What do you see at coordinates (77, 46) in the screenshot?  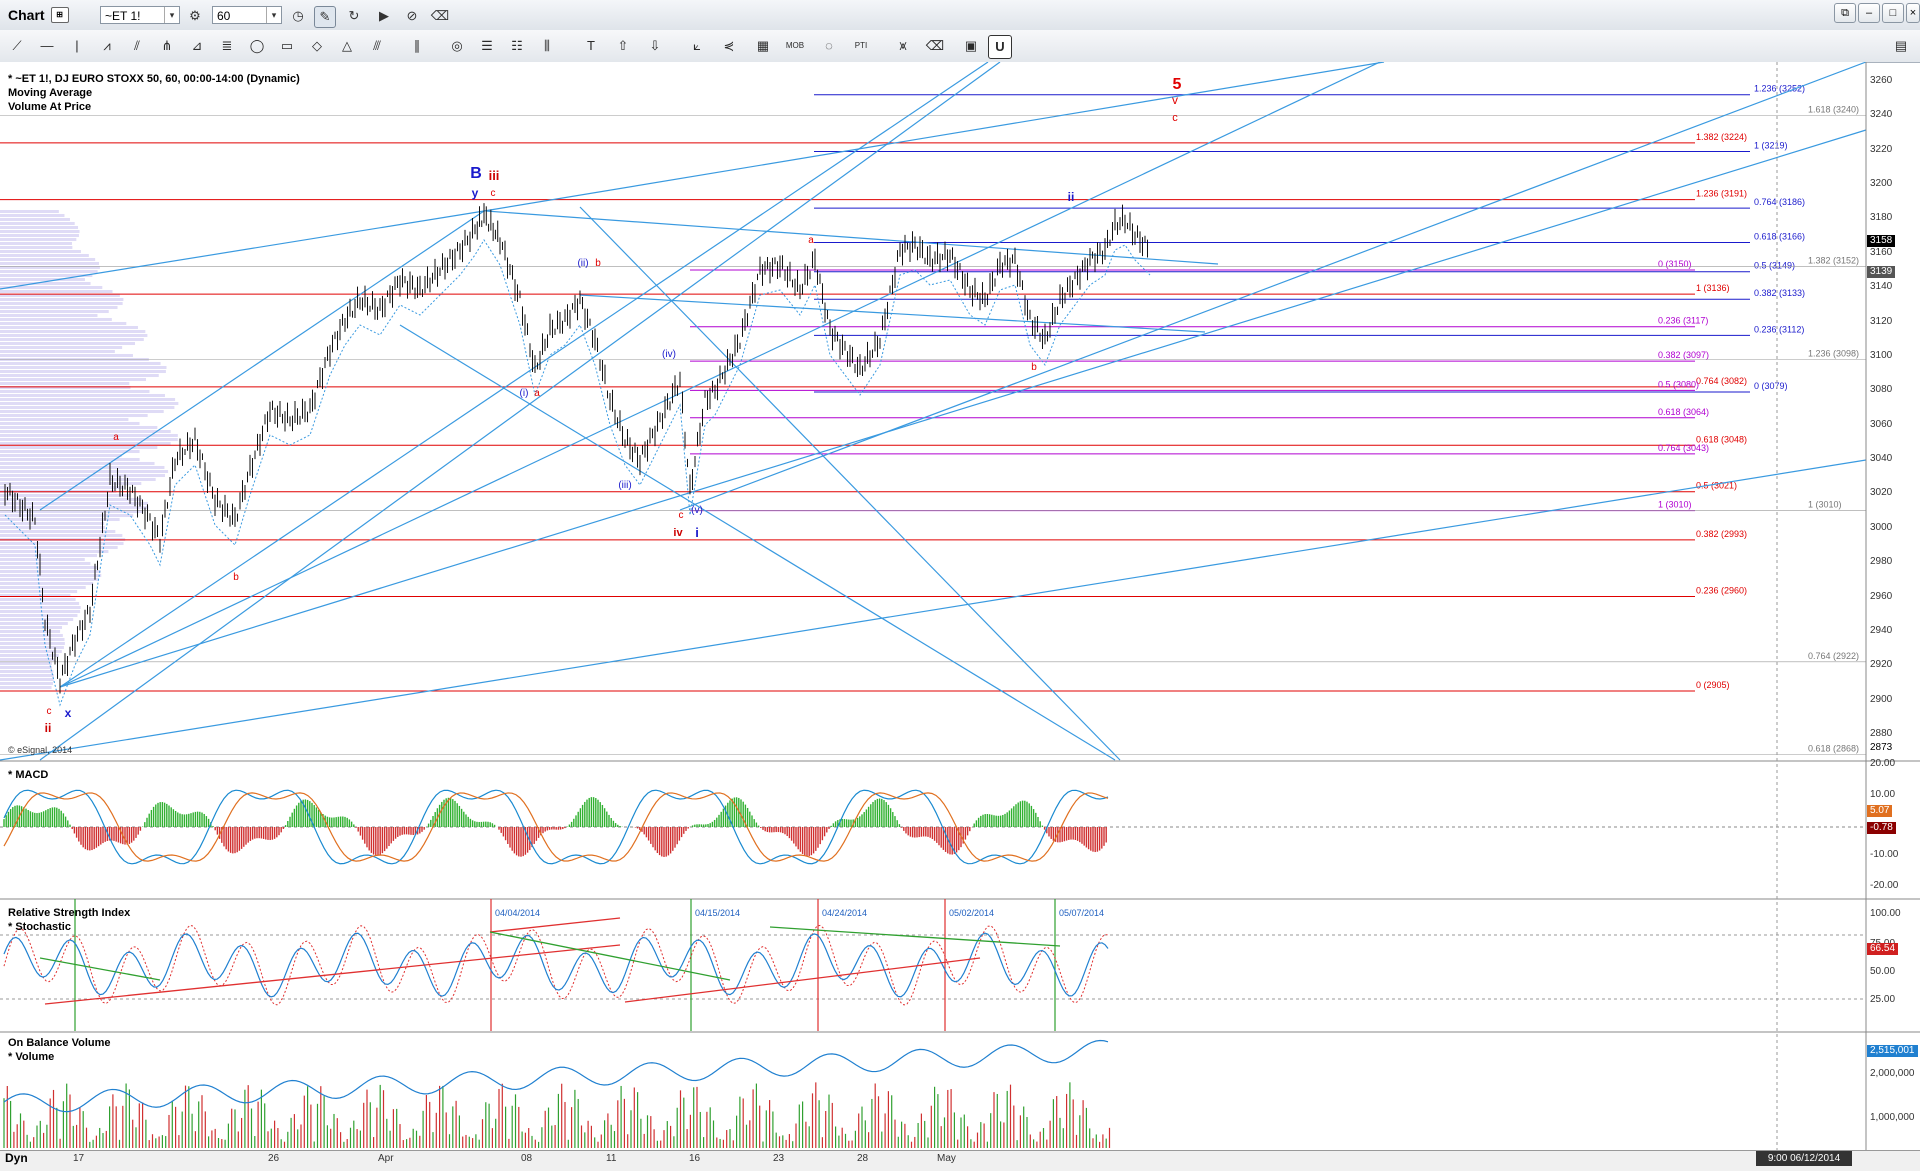 I see `vertical-line-tool-icon: |` at bounding box center [77, 46].